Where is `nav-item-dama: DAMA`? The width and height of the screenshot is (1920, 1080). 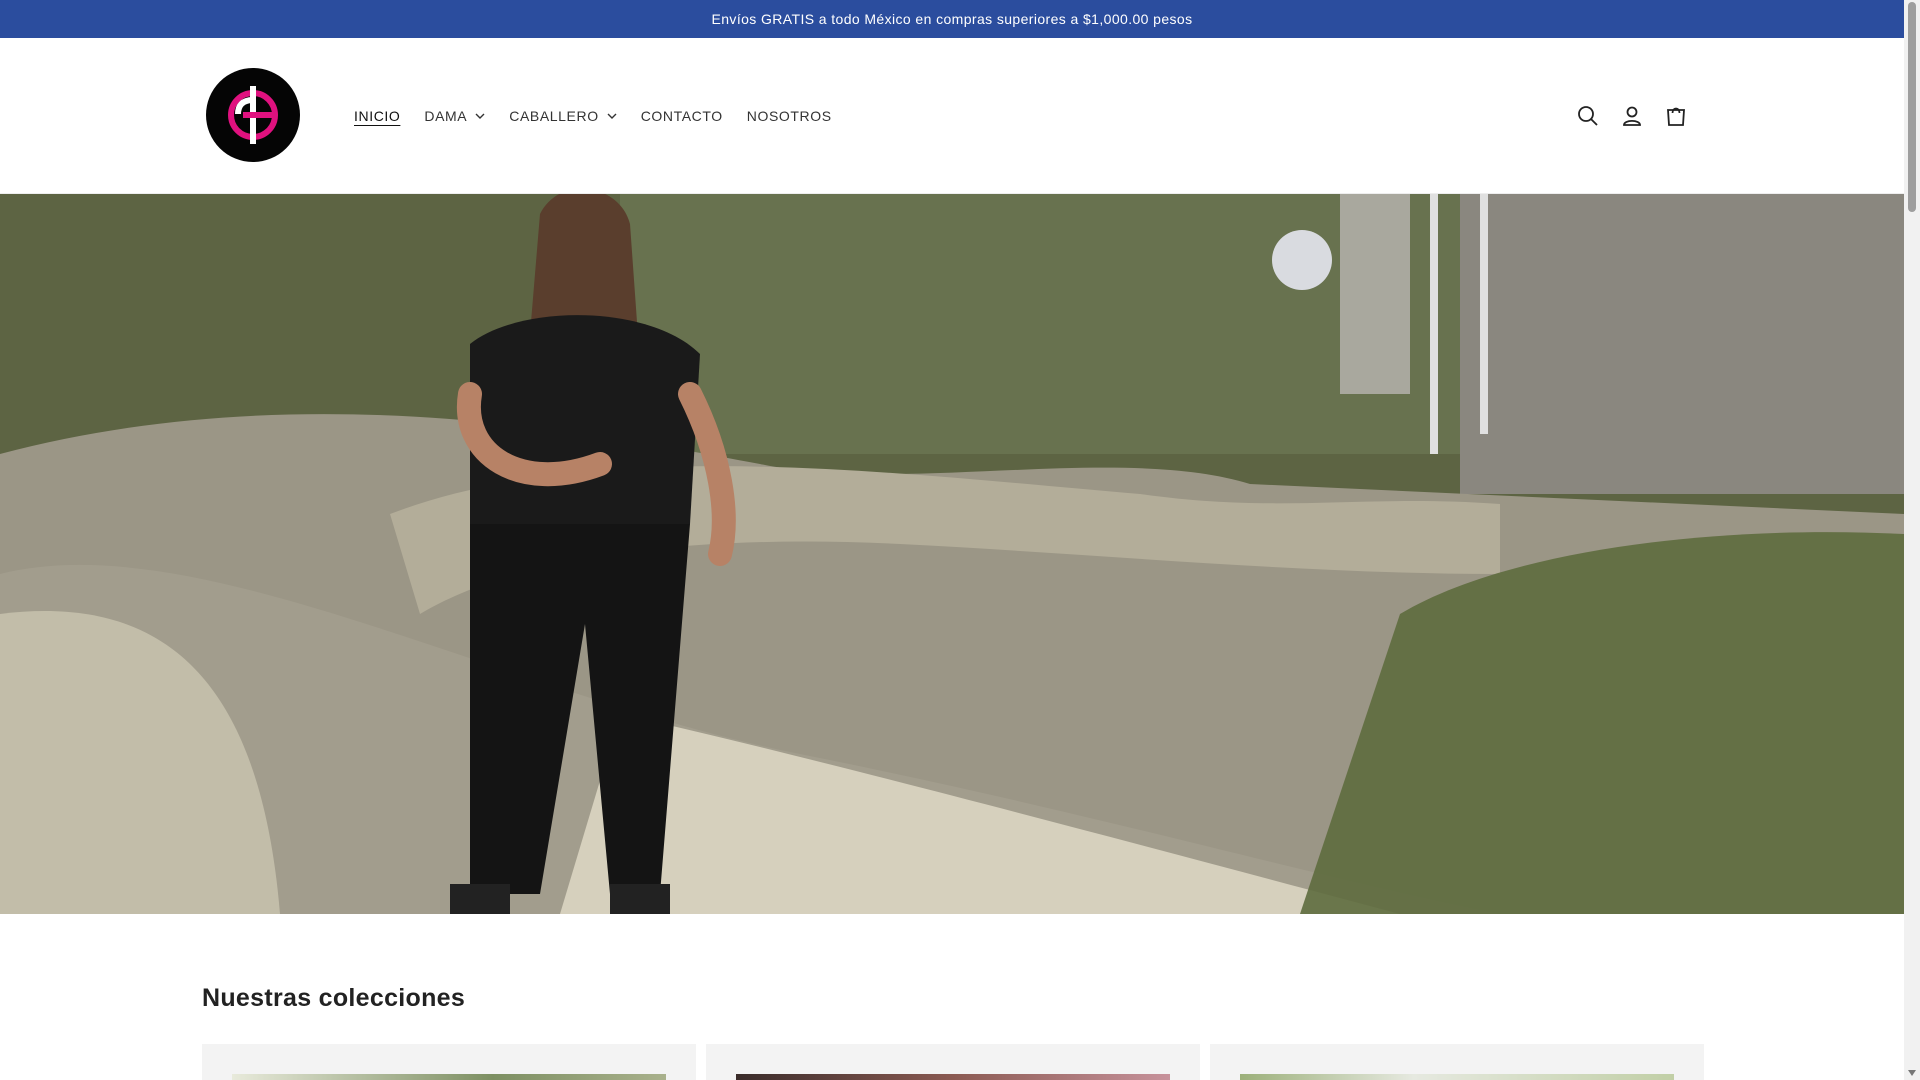
nav-item-dama: DAMA is located at coordinates (454, 116).